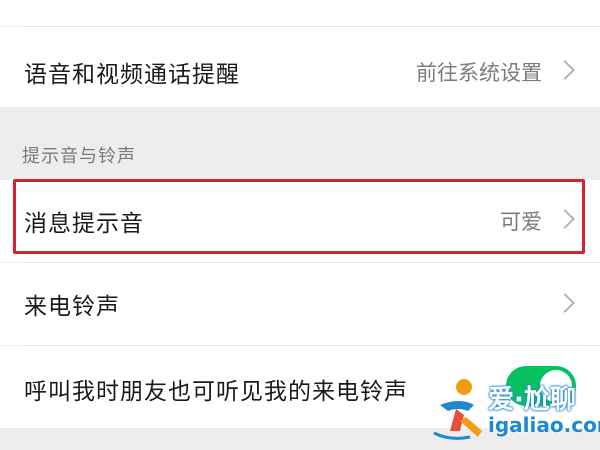  What do you see at coordinates (532, 400) in the screenshot?
I see `watermark-text: 爱·尬聊` at bounding box center [532, 400].